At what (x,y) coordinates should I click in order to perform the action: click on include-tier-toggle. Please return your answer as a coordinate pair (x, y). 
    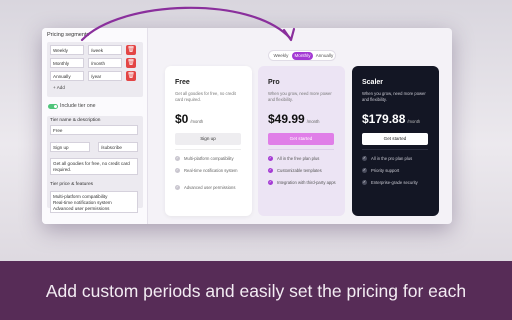
    Looking at the image, I should click on (53, 106).